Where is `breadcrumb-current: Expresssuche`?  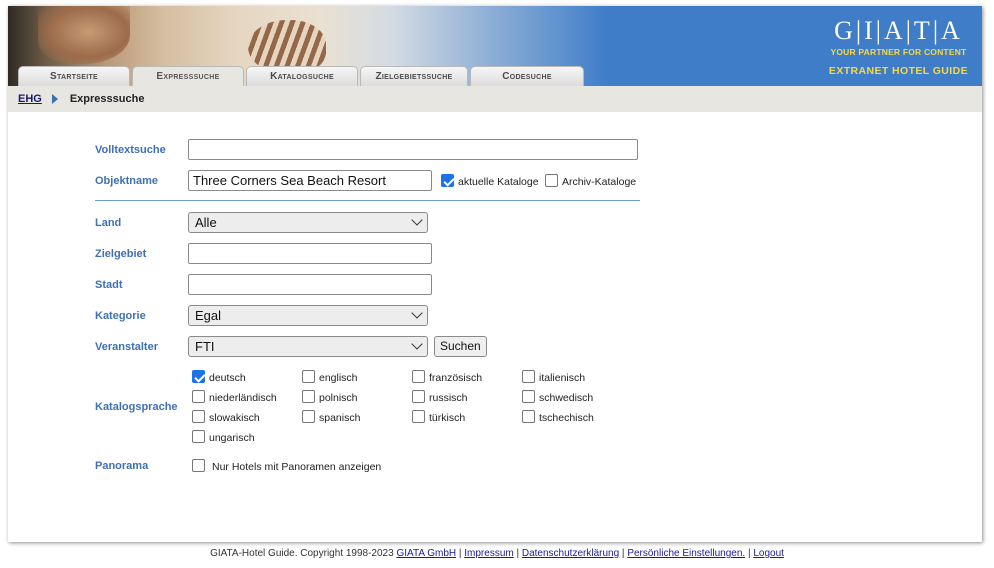
breadcrumb-current: Expresssuche is located at coordinates (107, 99).